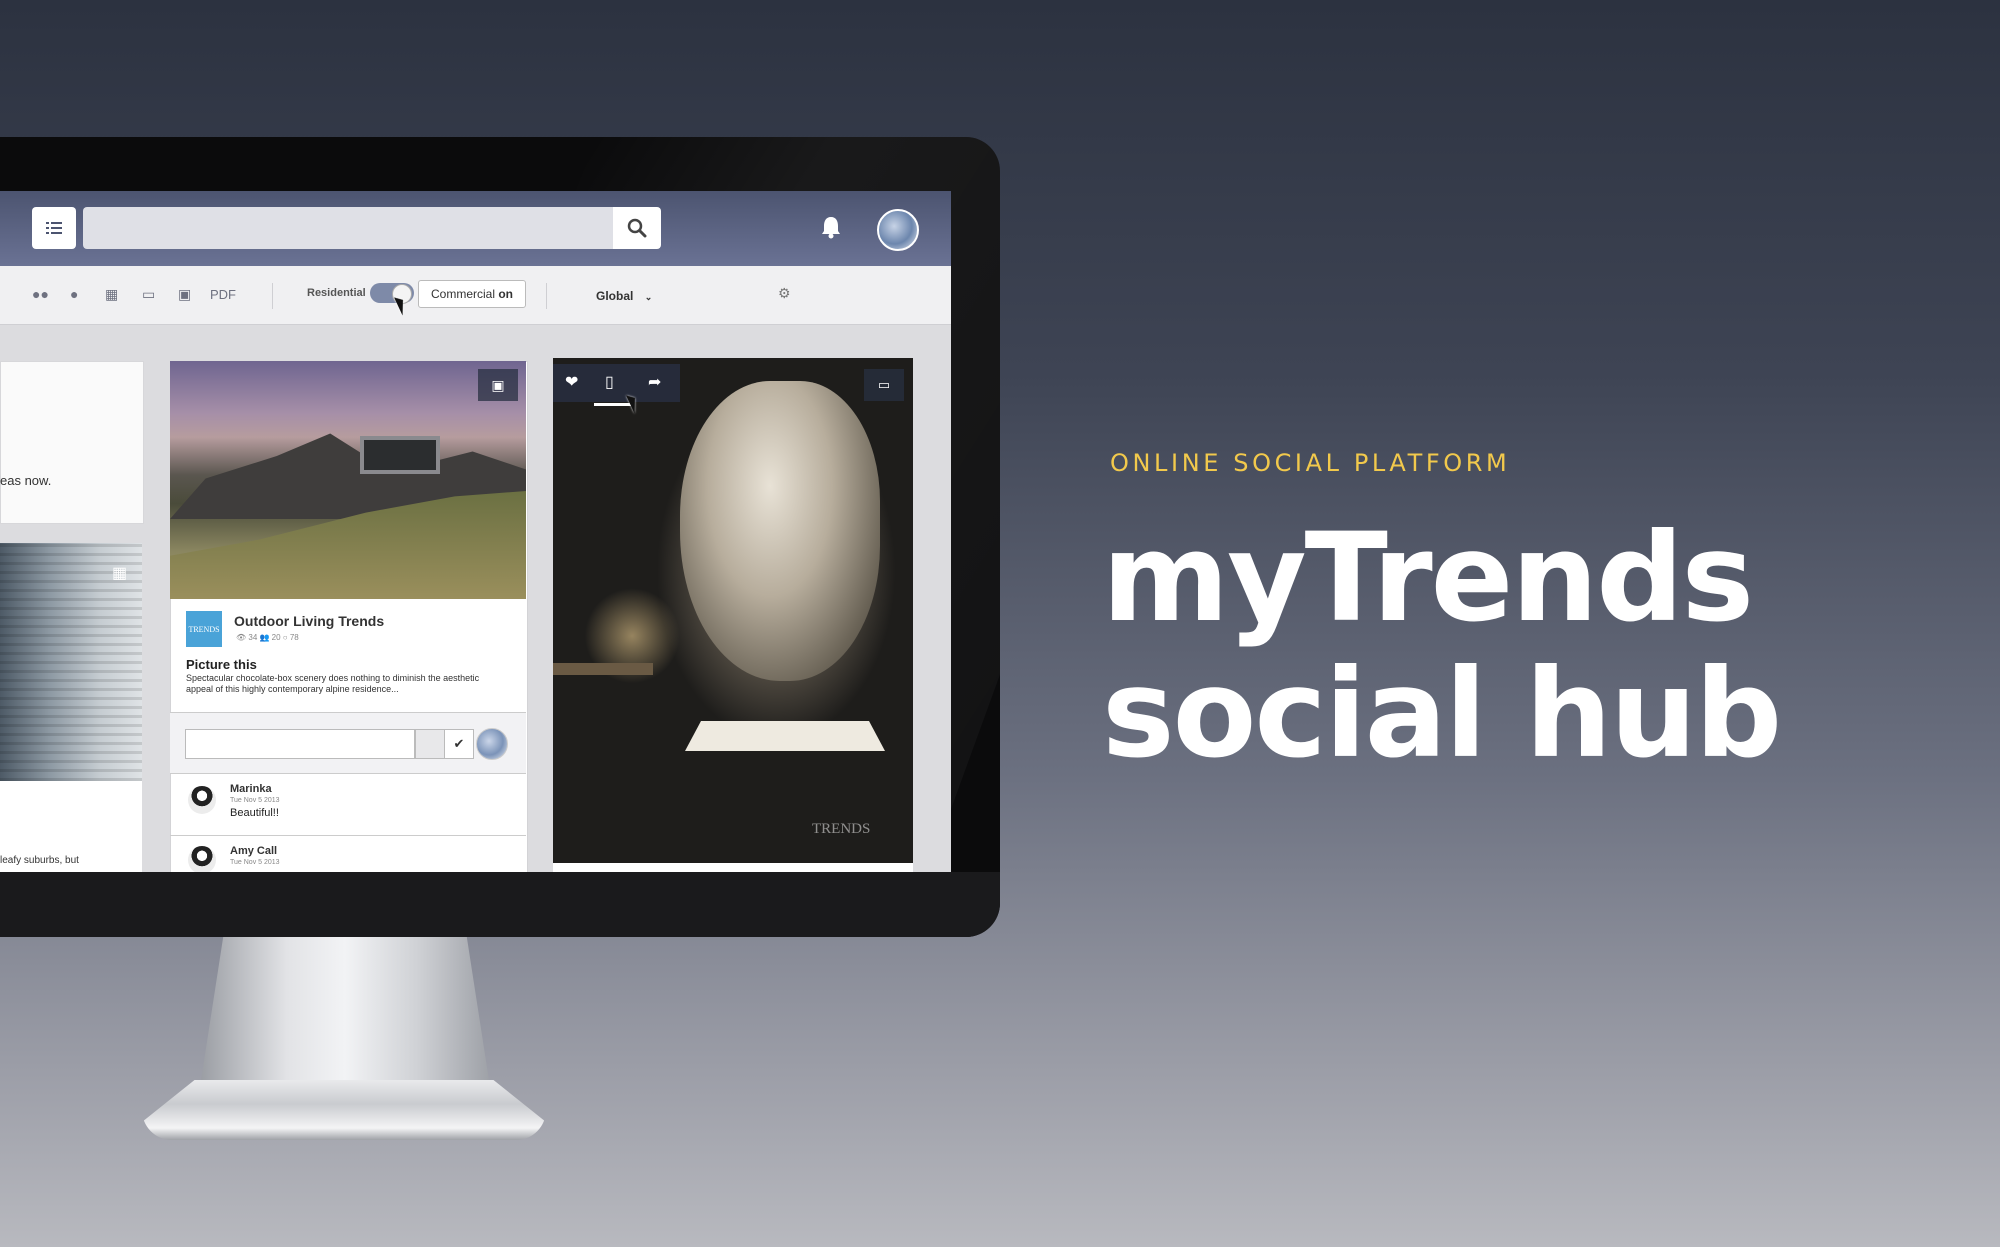  Describe the element at coordinates (72, 442) in the screenshot. I see `card-partial-top` at that location.